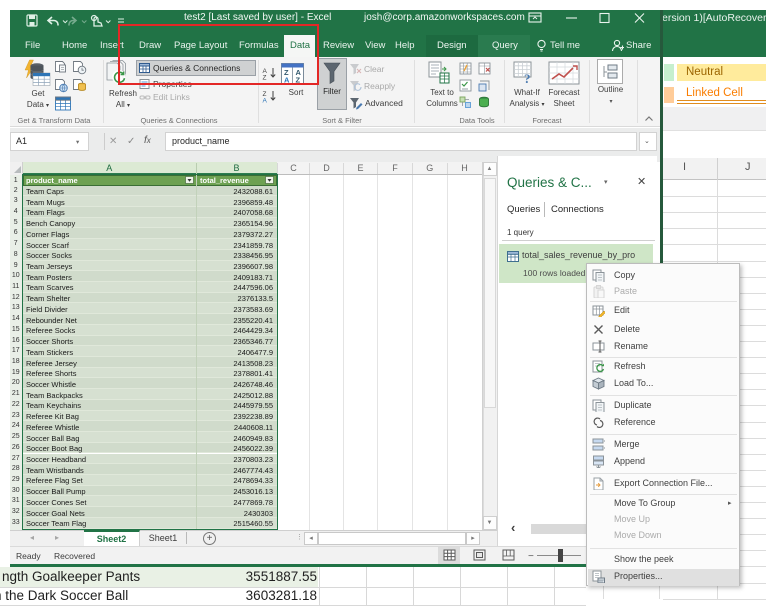 The height and width of the screenshot is (608, 766). I want to click on svg-text: A, so click(265, 101).